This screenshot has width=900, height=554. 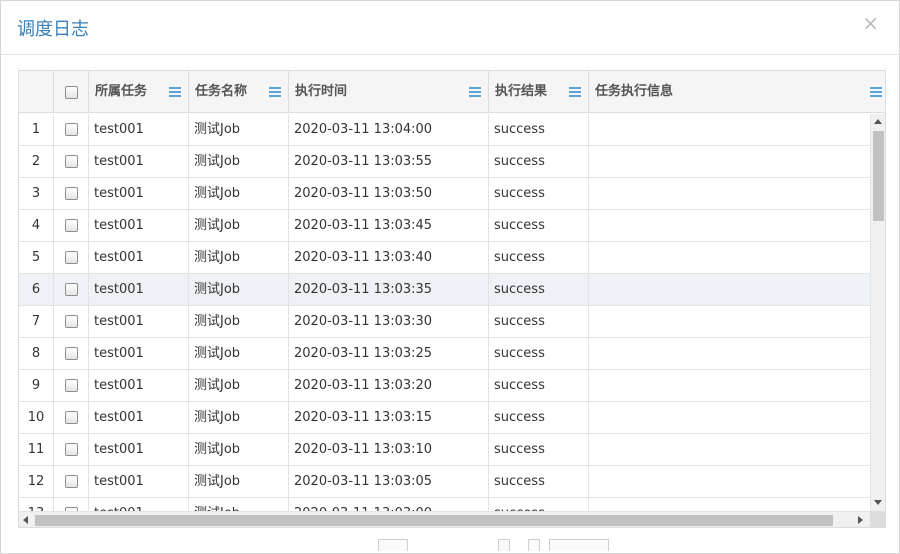 I want to click on header-task: 所属任务, so click(x=139, y=92).